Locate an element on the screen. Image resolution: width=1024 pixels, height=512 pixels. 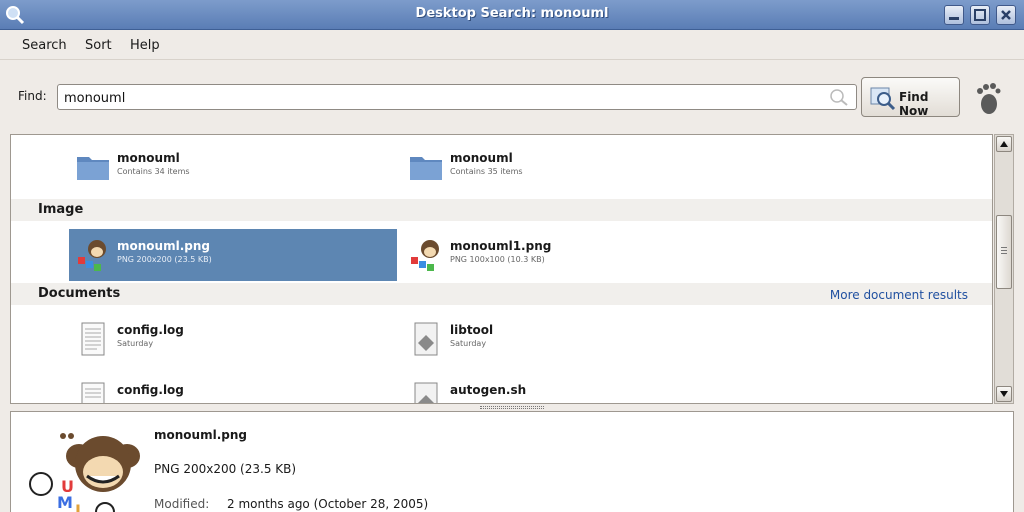
title-bar: Desktop Search: monouml is located at coordinates (512, 15).